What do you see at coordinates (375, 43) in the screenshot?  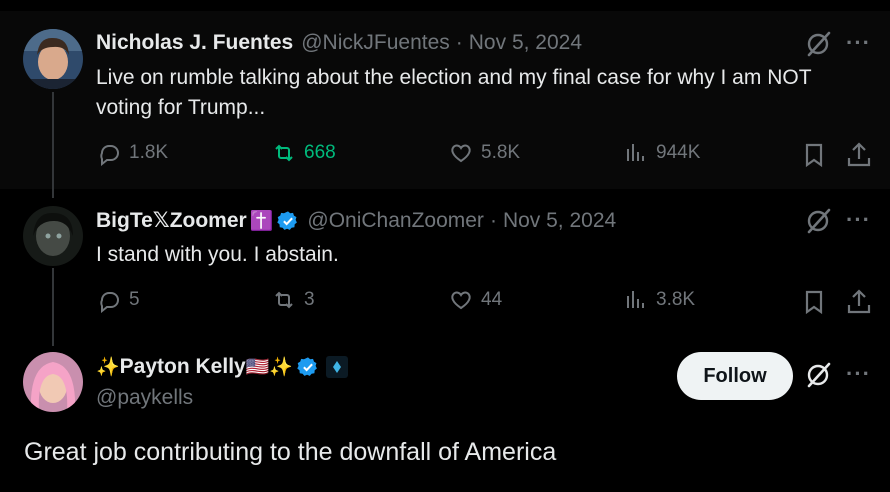 I see `user-handle: @NickJFuentes` at bounding box center [375, 43].